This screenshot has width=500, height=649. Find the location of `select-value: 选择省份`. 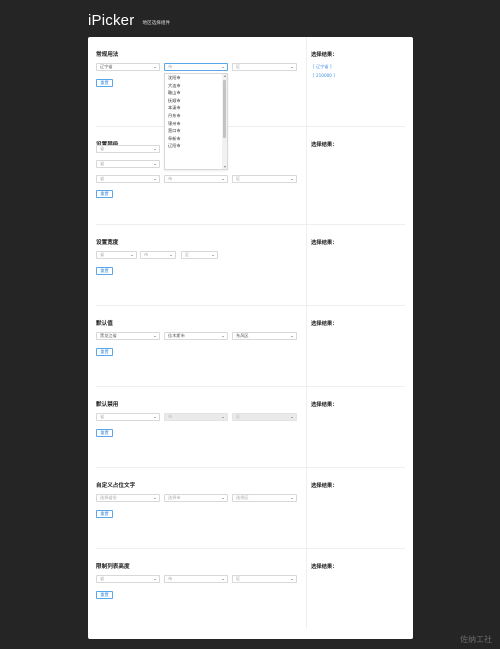

select-value: 选择省份 is located at coordinates (108, 497).